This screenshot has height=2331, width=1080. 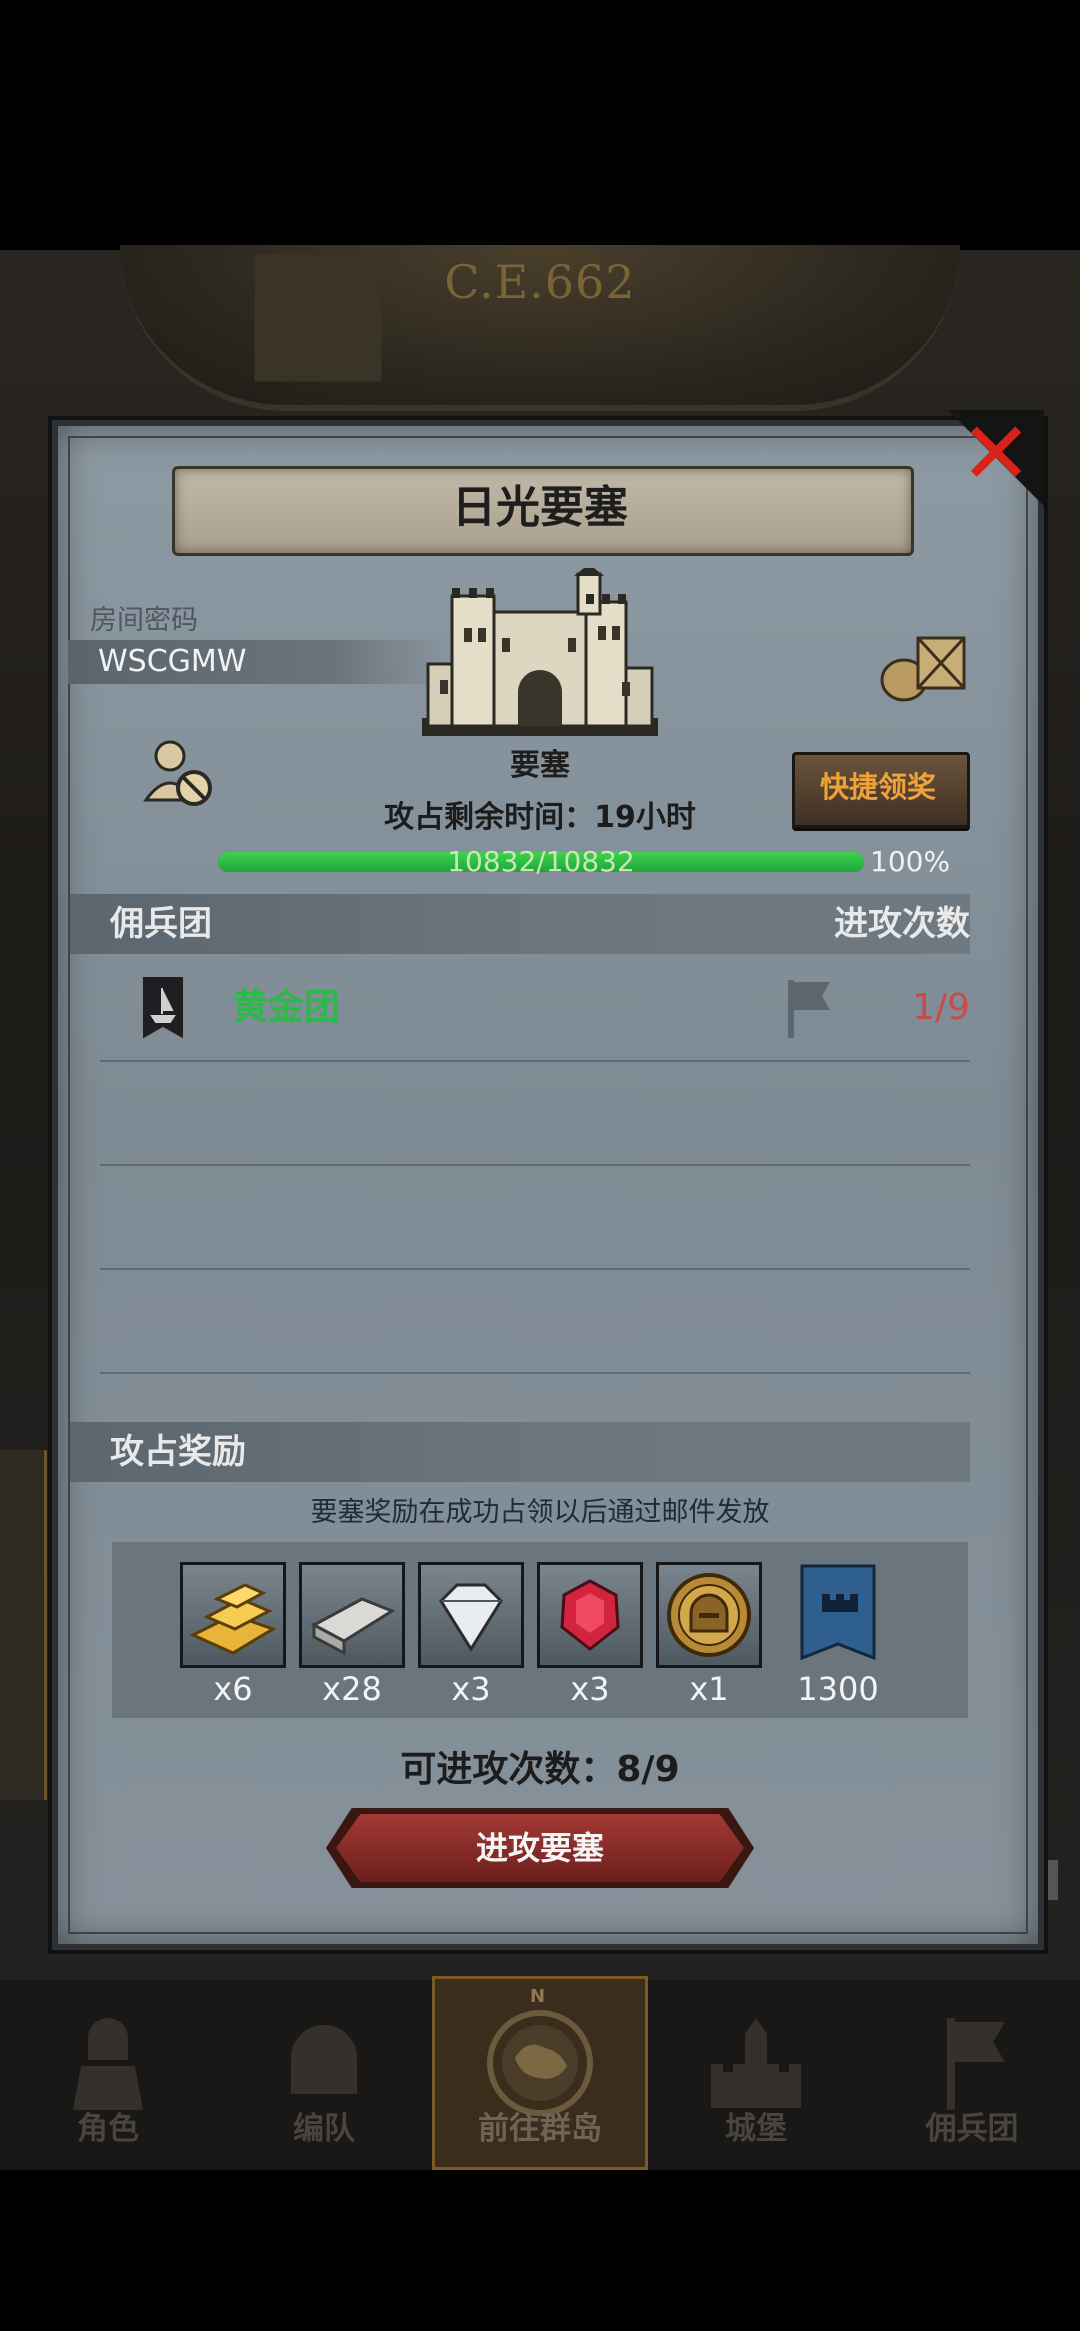 What do you see at coordinates (756, 2063) in the screenshot?
I see `castle-icon` at bounding box center [756, 2063].